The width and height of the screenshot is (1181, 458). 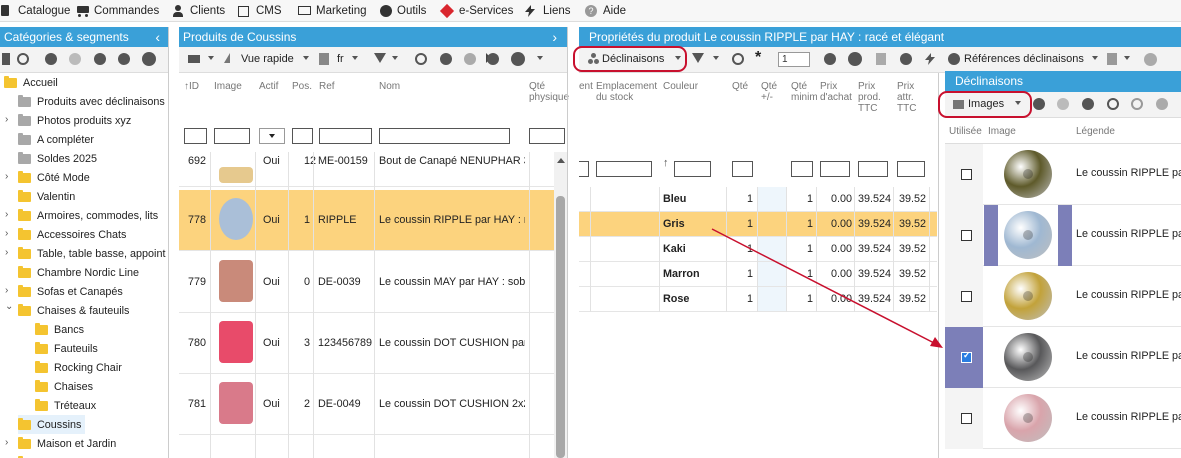 I want to click on category-item: Armoires, commodes, lits, so click(x=88, y=215).